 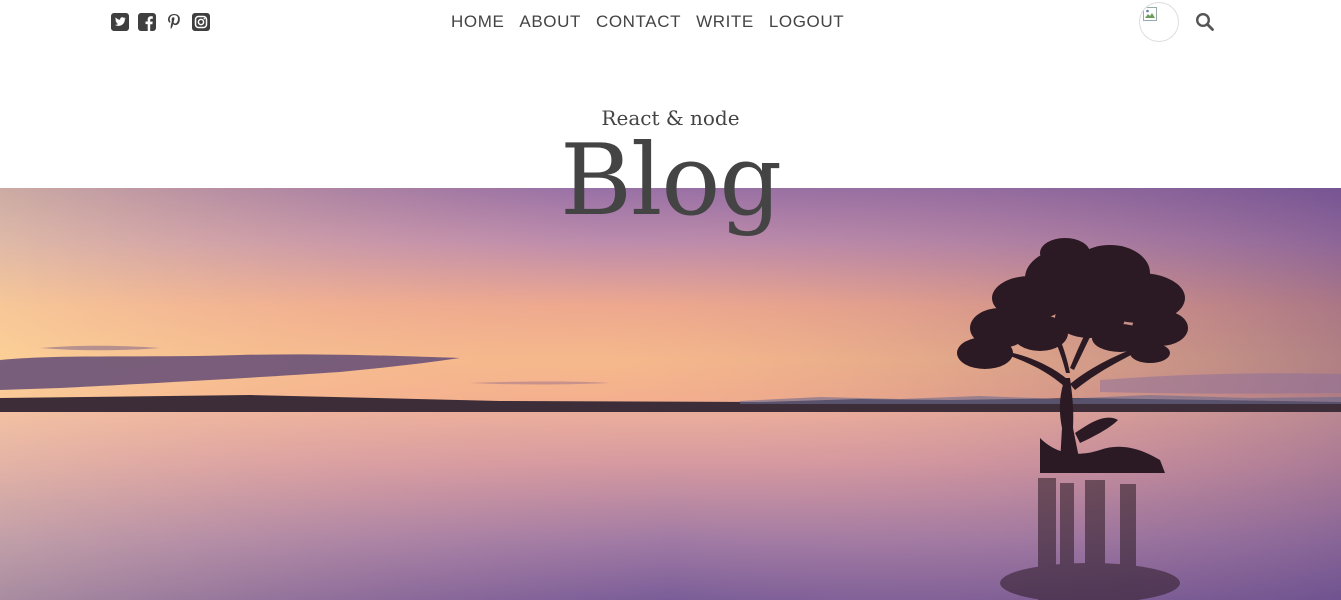 What do you see at coordinates (147, 22) in the screenshot?
I see `facebook-icon` at bounding box center [147, 22].